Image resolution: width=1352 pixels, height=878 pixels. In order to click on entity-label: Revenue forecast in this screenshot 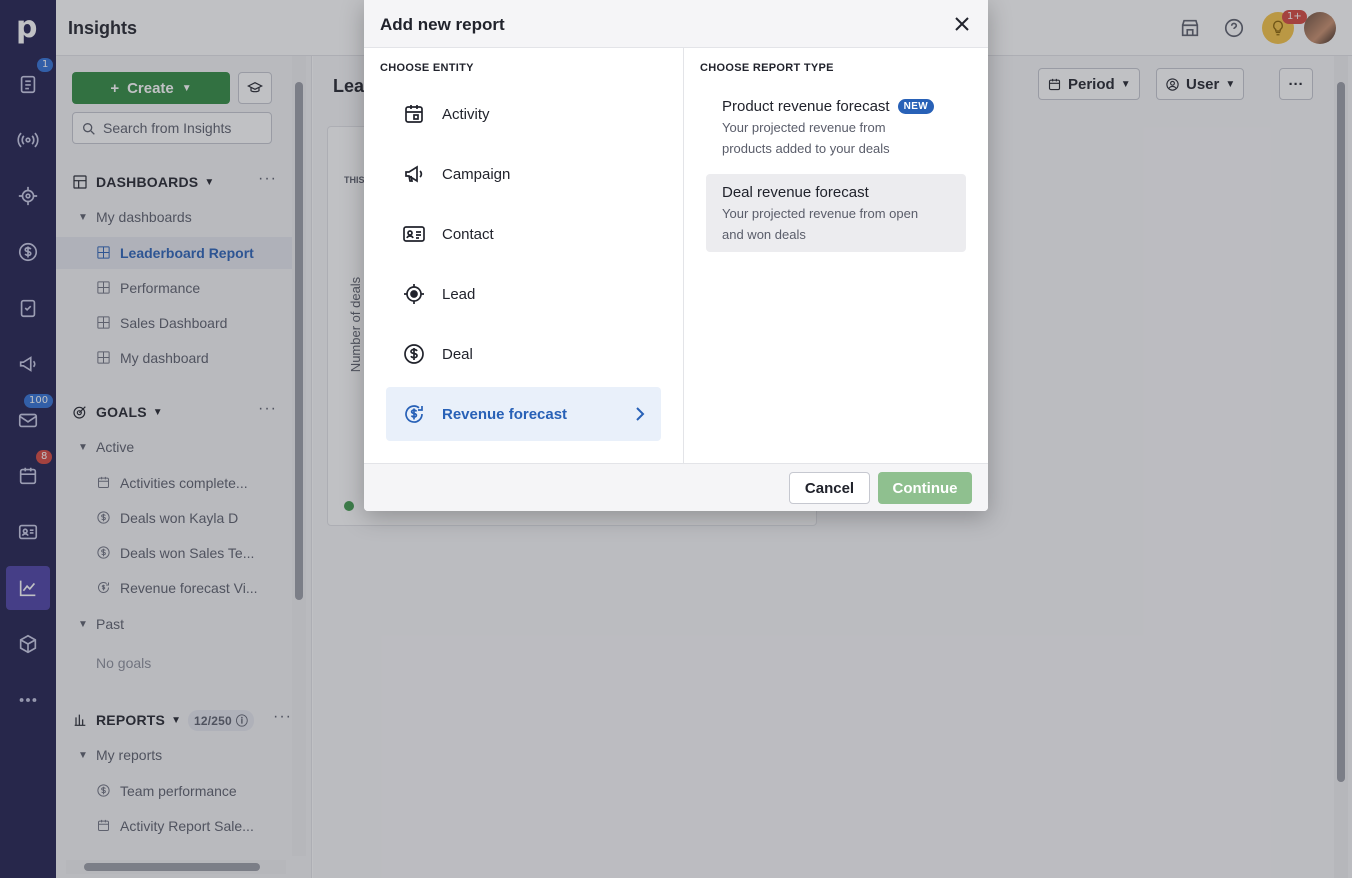, I will do `click(505, 414)`.